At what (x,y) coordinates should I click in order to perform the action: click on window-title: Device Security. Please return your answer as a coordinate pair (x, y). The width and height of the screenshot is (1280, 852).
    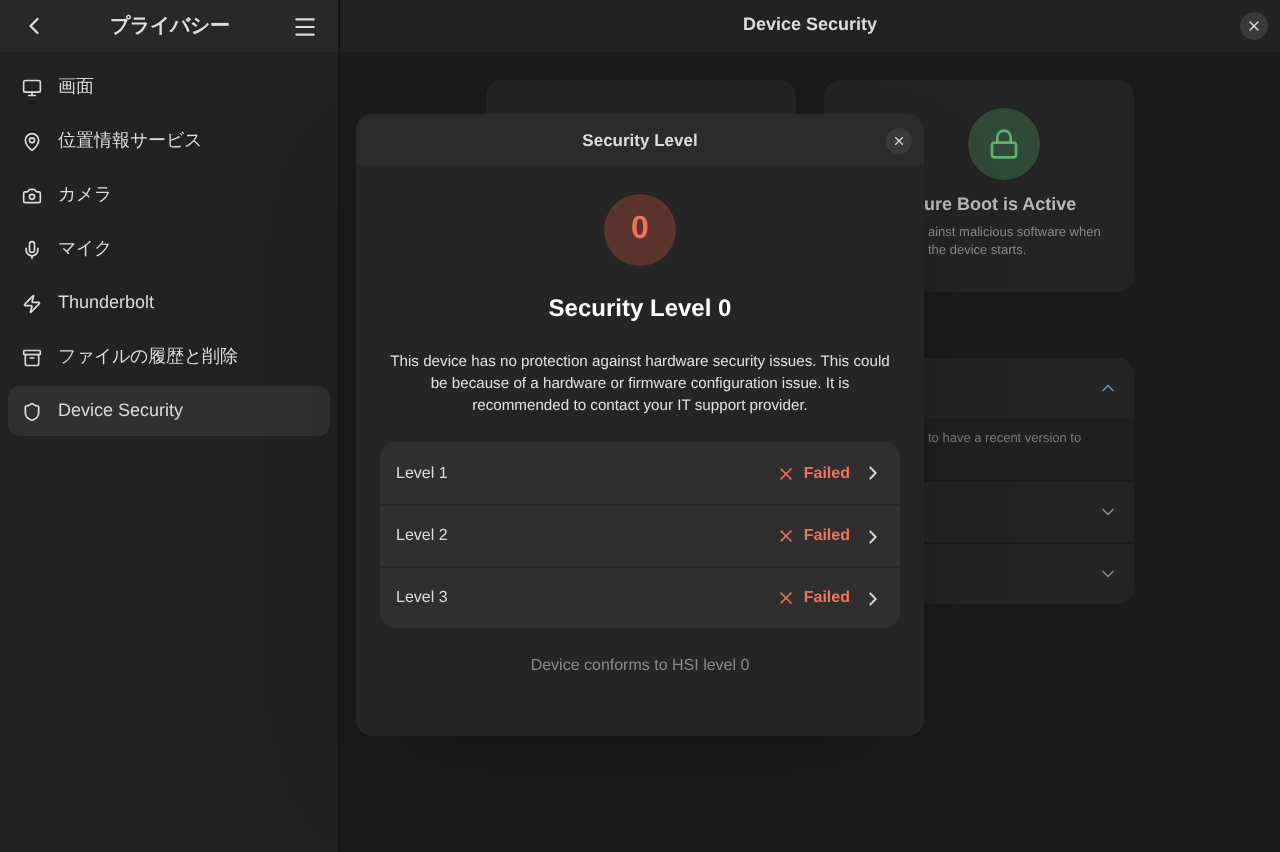
    Looking at the image, I should click on (810, 25).